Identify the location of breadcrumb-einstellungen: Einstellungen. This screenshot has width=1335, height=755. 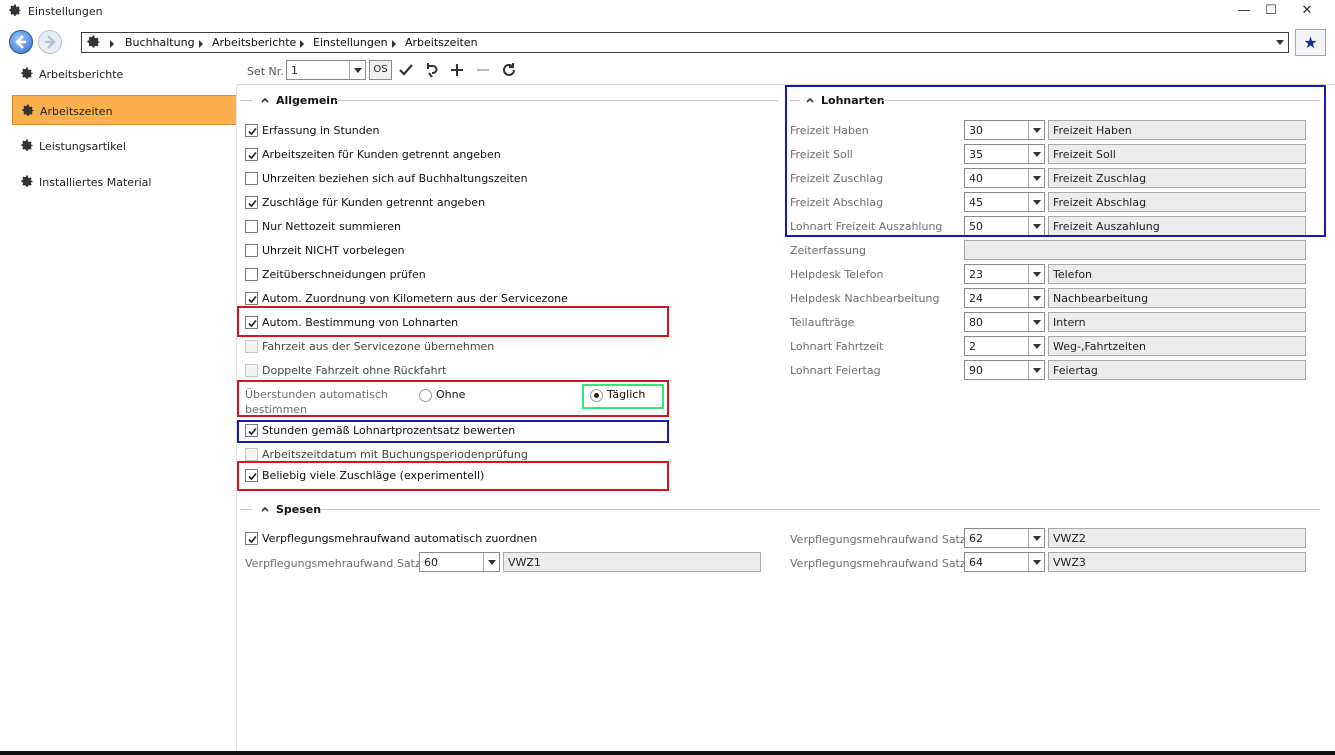
(350, 42).